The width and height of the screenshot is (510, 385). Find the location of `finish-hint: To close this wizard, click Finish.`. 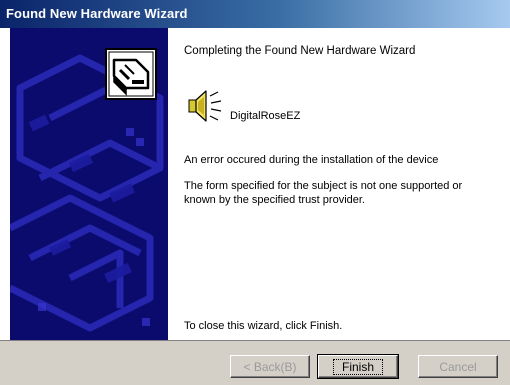

finish-hint: To close this wizard, click Finish. is located at coordinates (263, 326).